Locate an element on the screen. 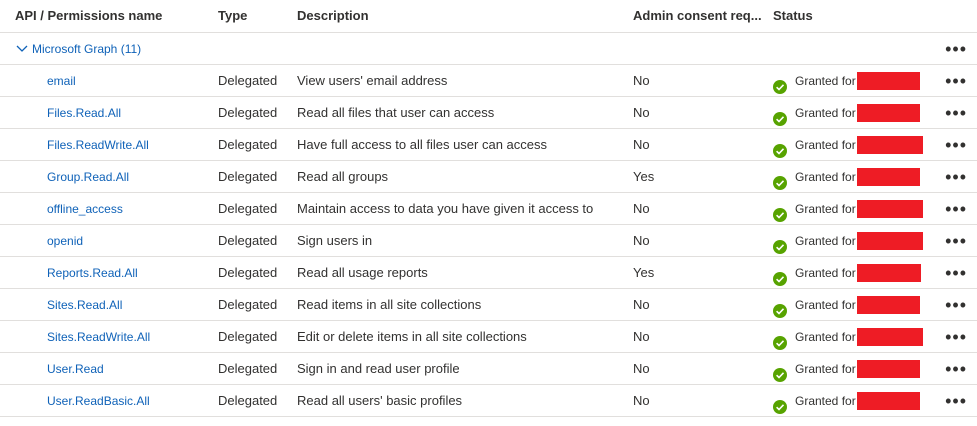  permission-name-link: email is located at coordinates (61, 81).